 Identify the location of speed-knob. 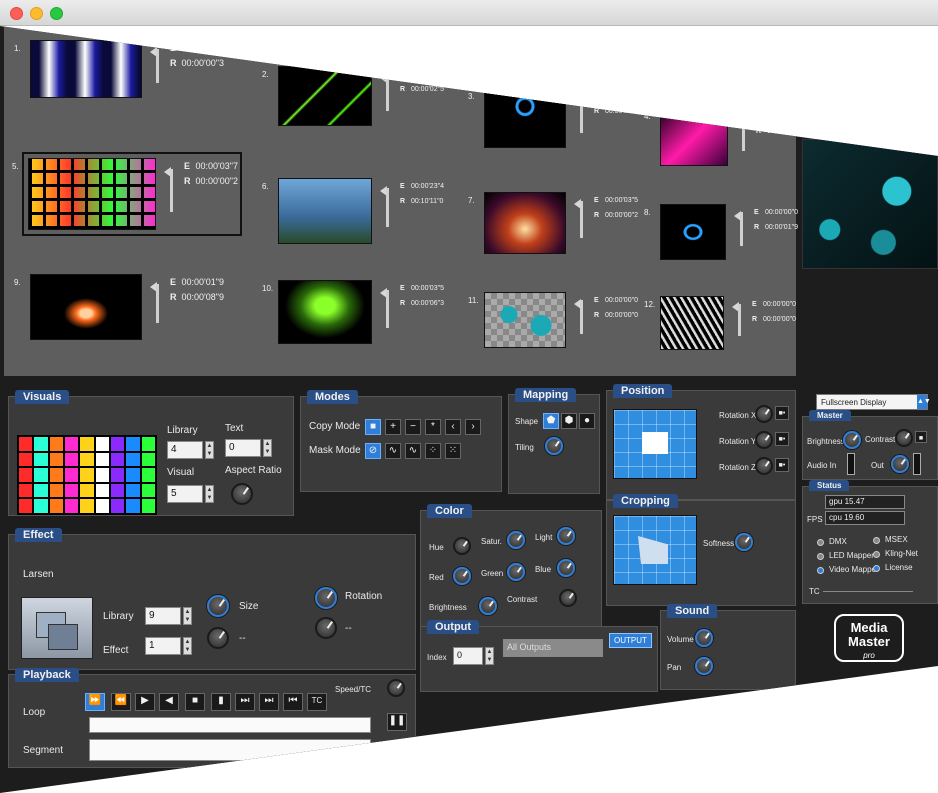
(396, 688).